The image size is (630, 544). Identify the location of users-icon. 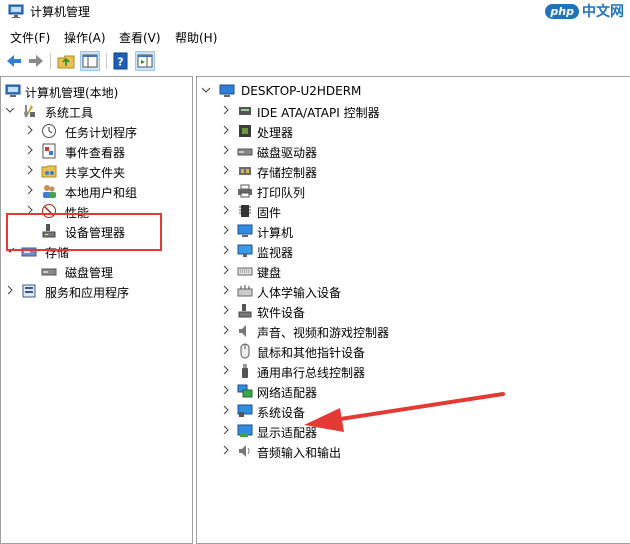
(49, 191).